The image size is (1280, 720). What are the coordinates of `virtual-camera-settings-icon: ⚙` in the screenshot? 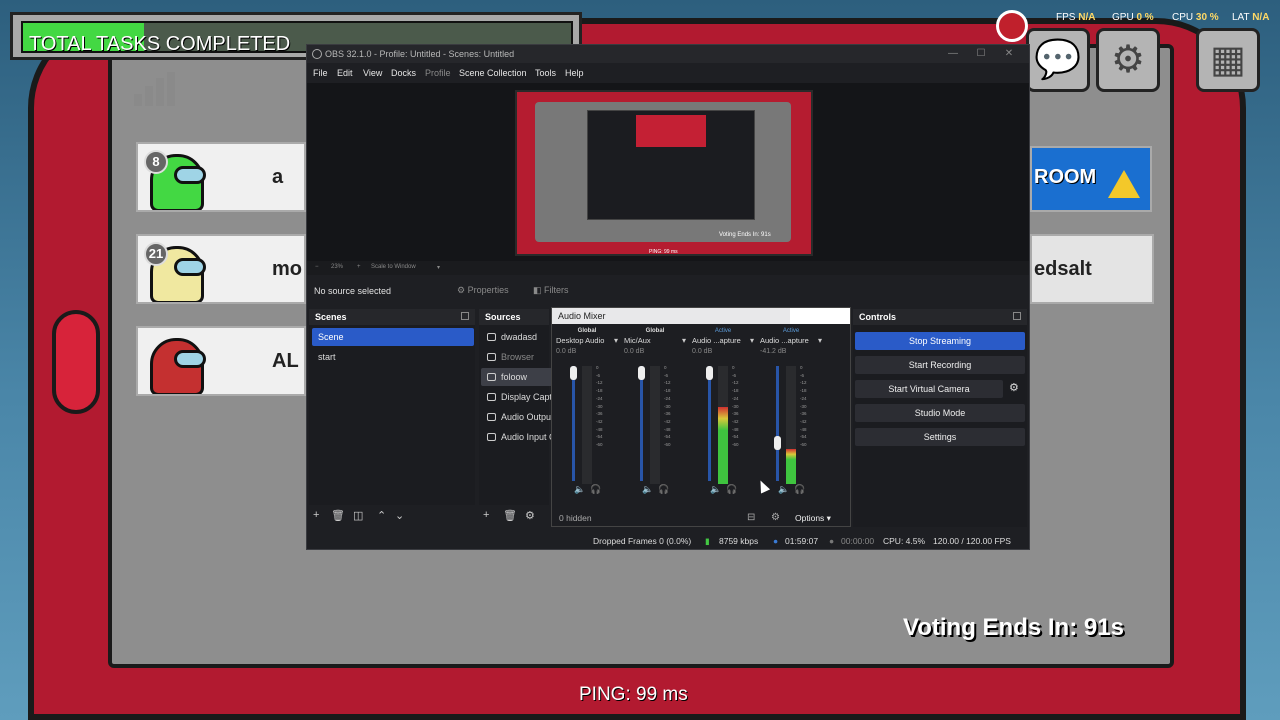 It's located at (1014, 387).